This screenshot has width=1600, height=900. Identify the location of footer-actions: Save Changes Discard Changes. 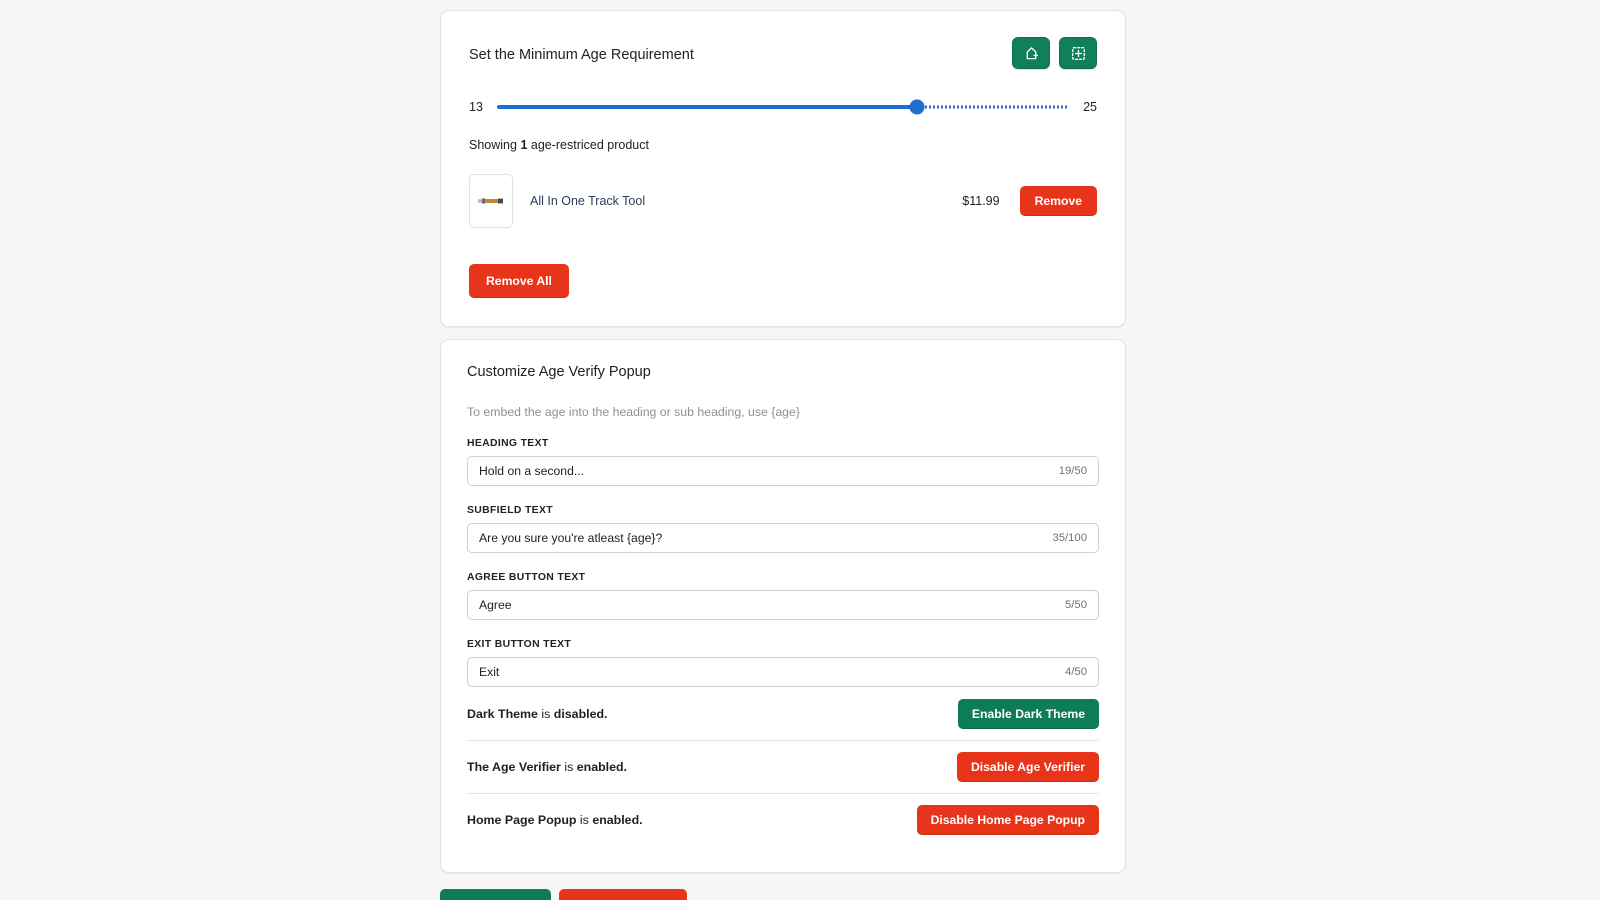
(783, 894).